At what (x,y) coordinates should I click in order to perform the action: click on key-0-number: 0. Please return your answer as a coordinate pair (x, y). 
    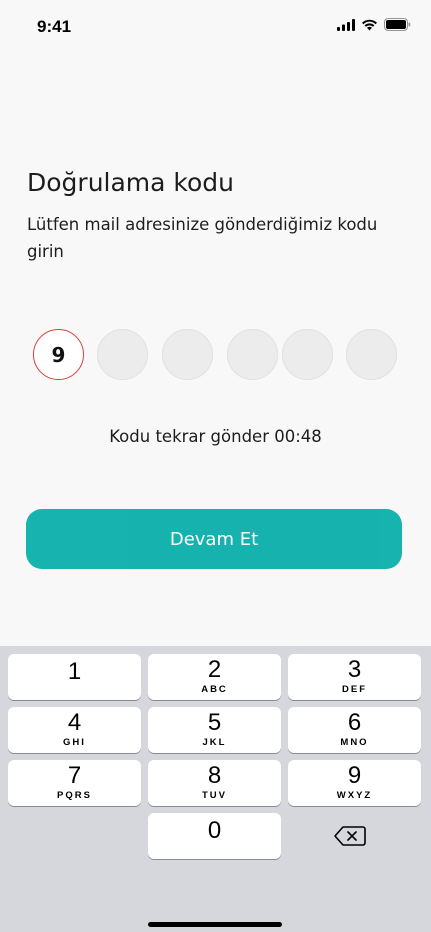
    Looking at the image, I should click on (214, 830).